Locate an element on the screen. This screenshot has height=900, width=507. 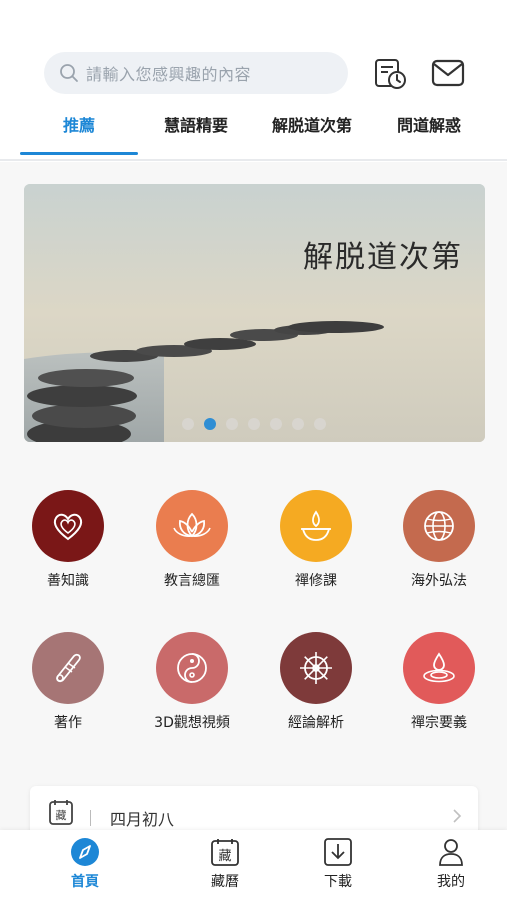
nav-label: 下載 is located at coordinates (338, 882).